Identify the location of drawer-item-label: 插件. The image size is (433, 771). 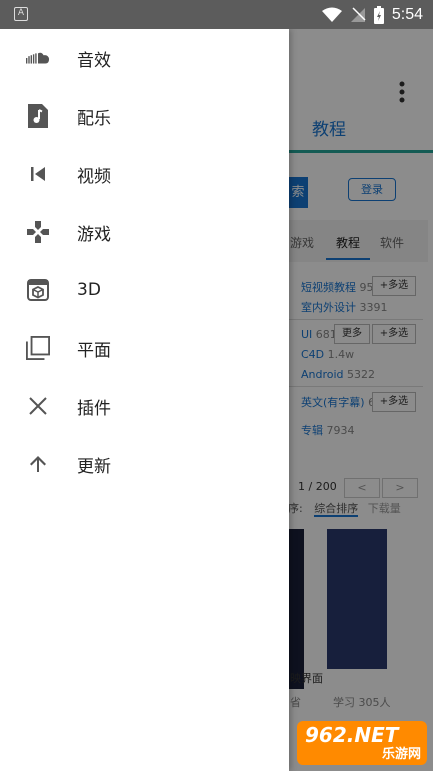
(94, 408).